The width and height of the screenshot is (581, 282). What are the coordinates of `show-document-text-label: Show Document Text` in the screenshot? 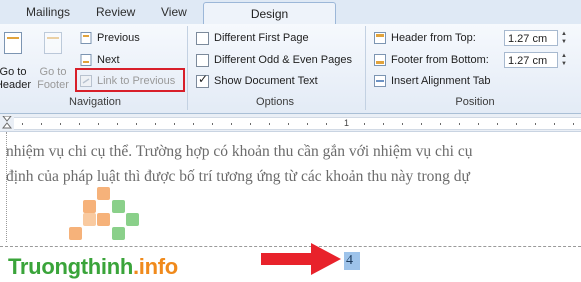 It's located at (266, 81).